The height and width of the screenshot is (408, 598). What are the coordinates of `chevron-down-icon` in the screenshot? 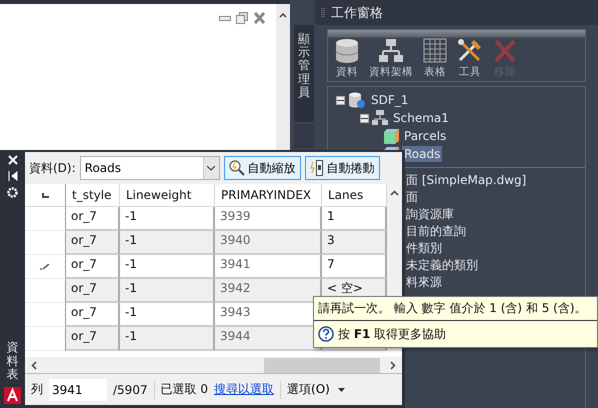 It's located at (211, 168).